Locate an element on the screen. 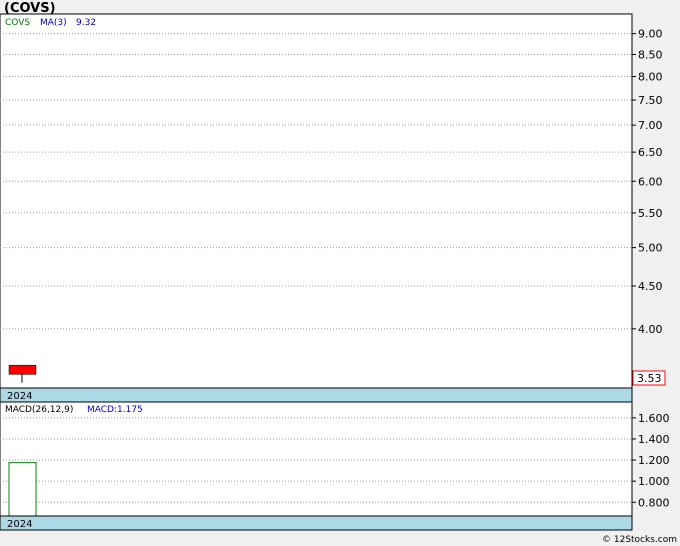 The width and height of the screenshot is (680, 546). macd-x-label: 2024 is located at coordinates (19, 524).